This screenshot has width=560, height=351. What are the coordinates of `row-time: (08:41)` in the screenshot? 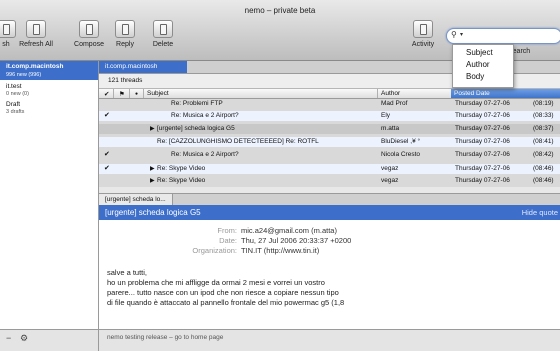 It's located at (543, 141).